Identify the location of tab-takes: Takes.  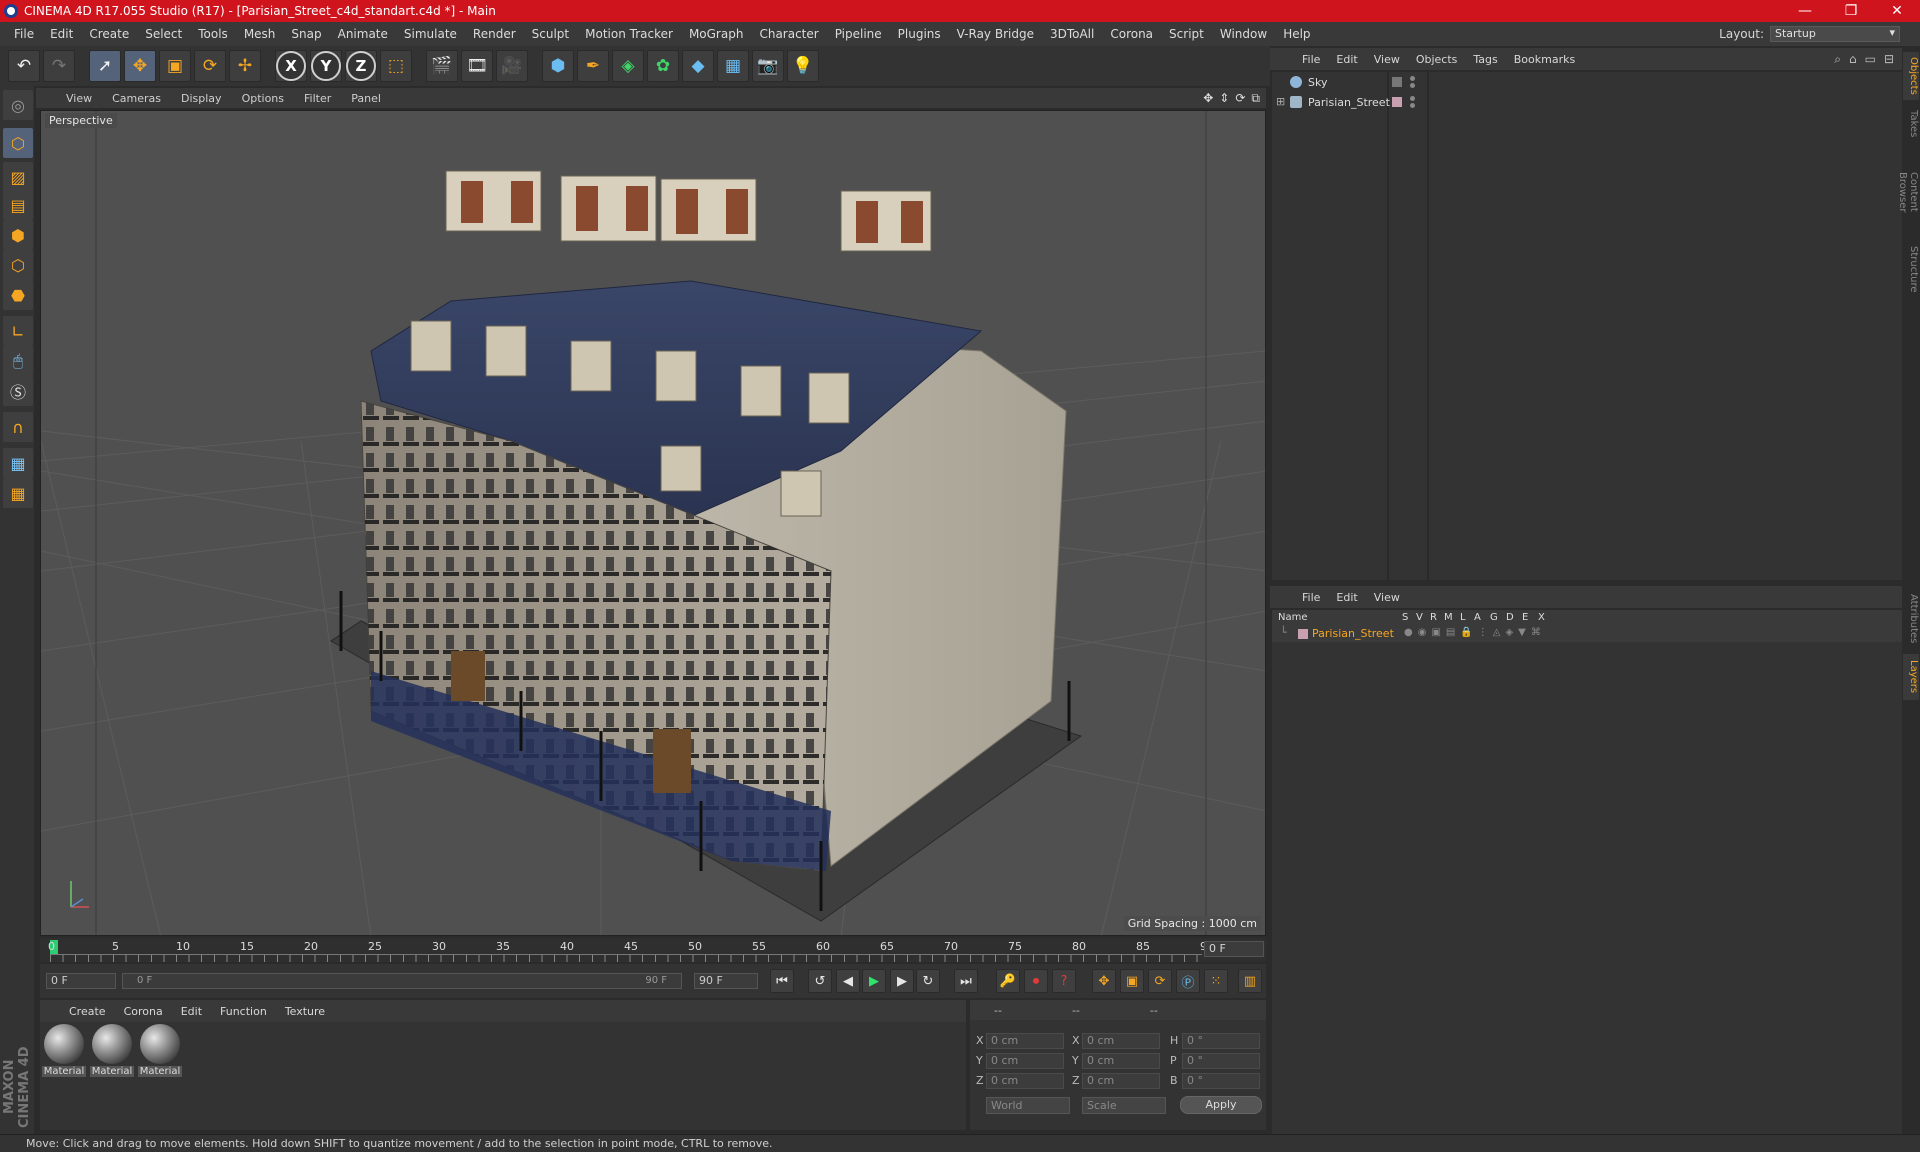
(1911, 124).